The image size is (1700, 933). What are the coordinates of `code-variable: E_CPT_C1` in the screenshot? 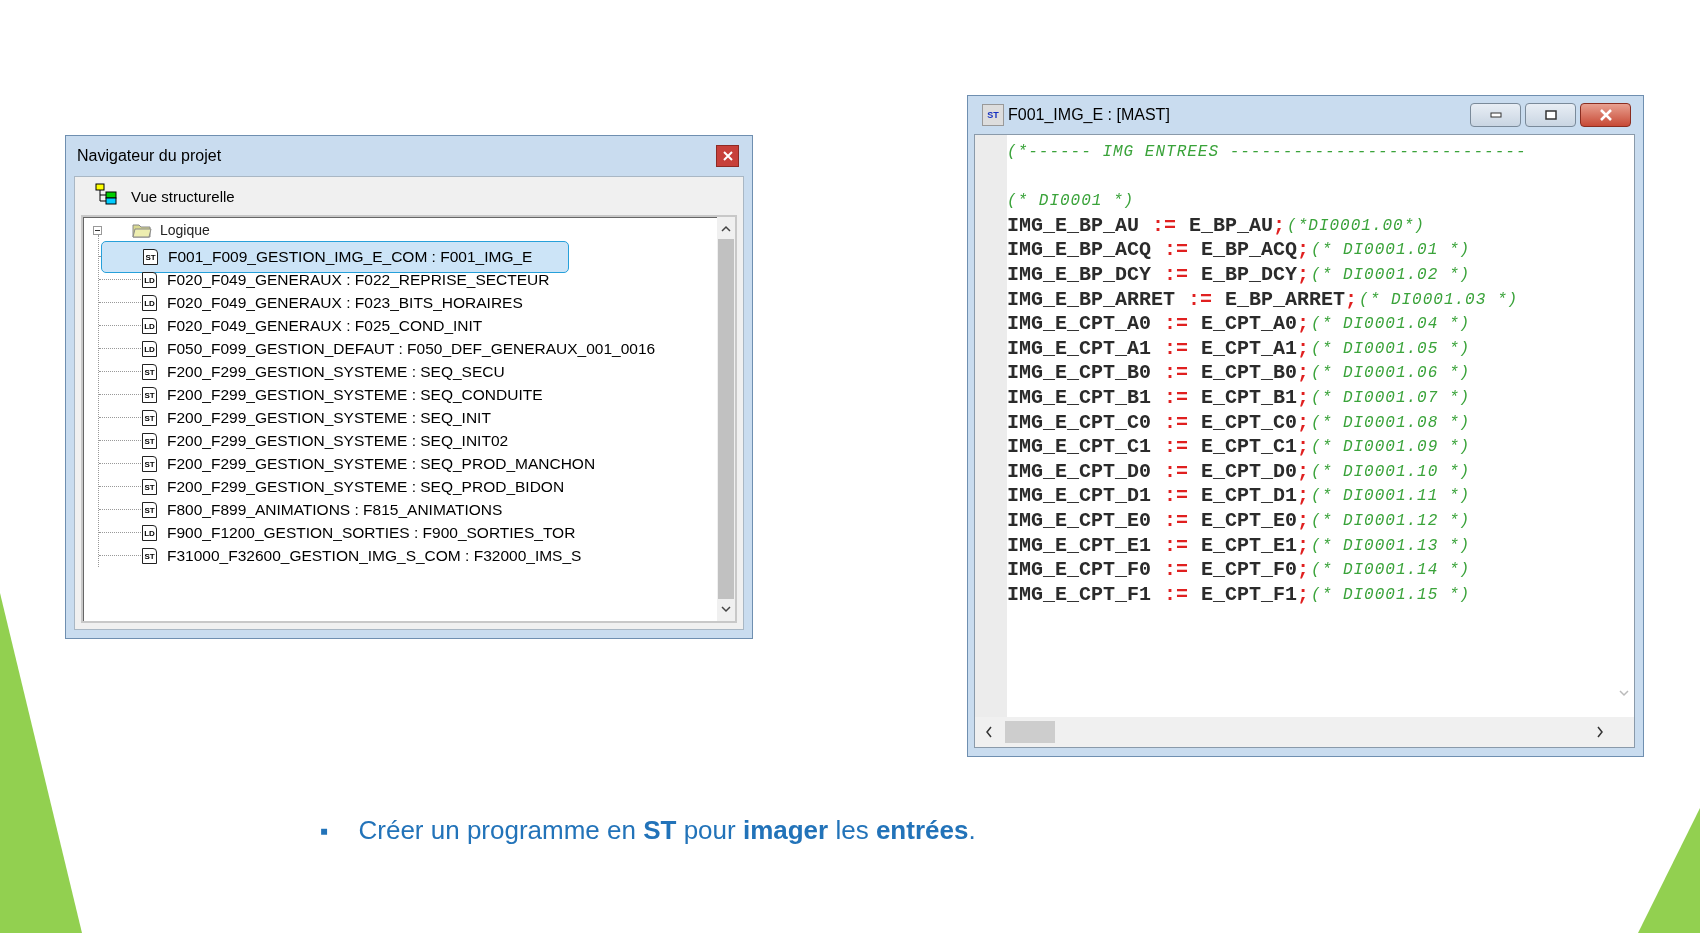 It's located at (1249, 447).